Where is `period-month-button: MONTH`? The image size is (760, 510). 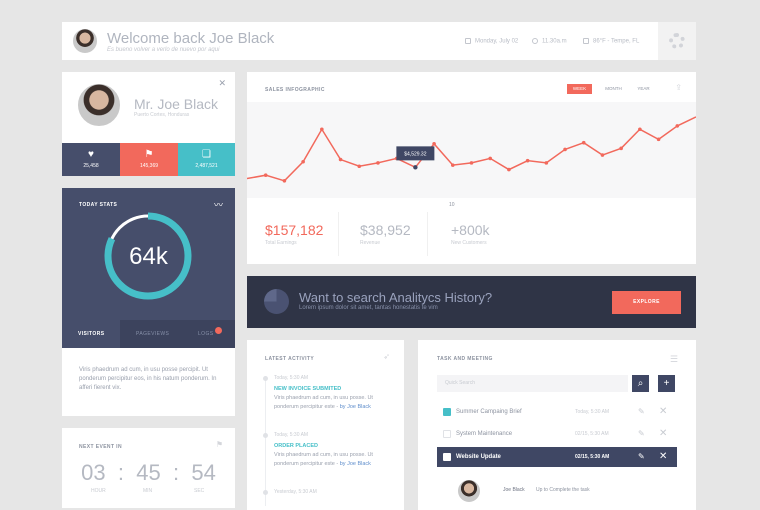 period-month-button: MONTH is located at coordinates (613, 89).